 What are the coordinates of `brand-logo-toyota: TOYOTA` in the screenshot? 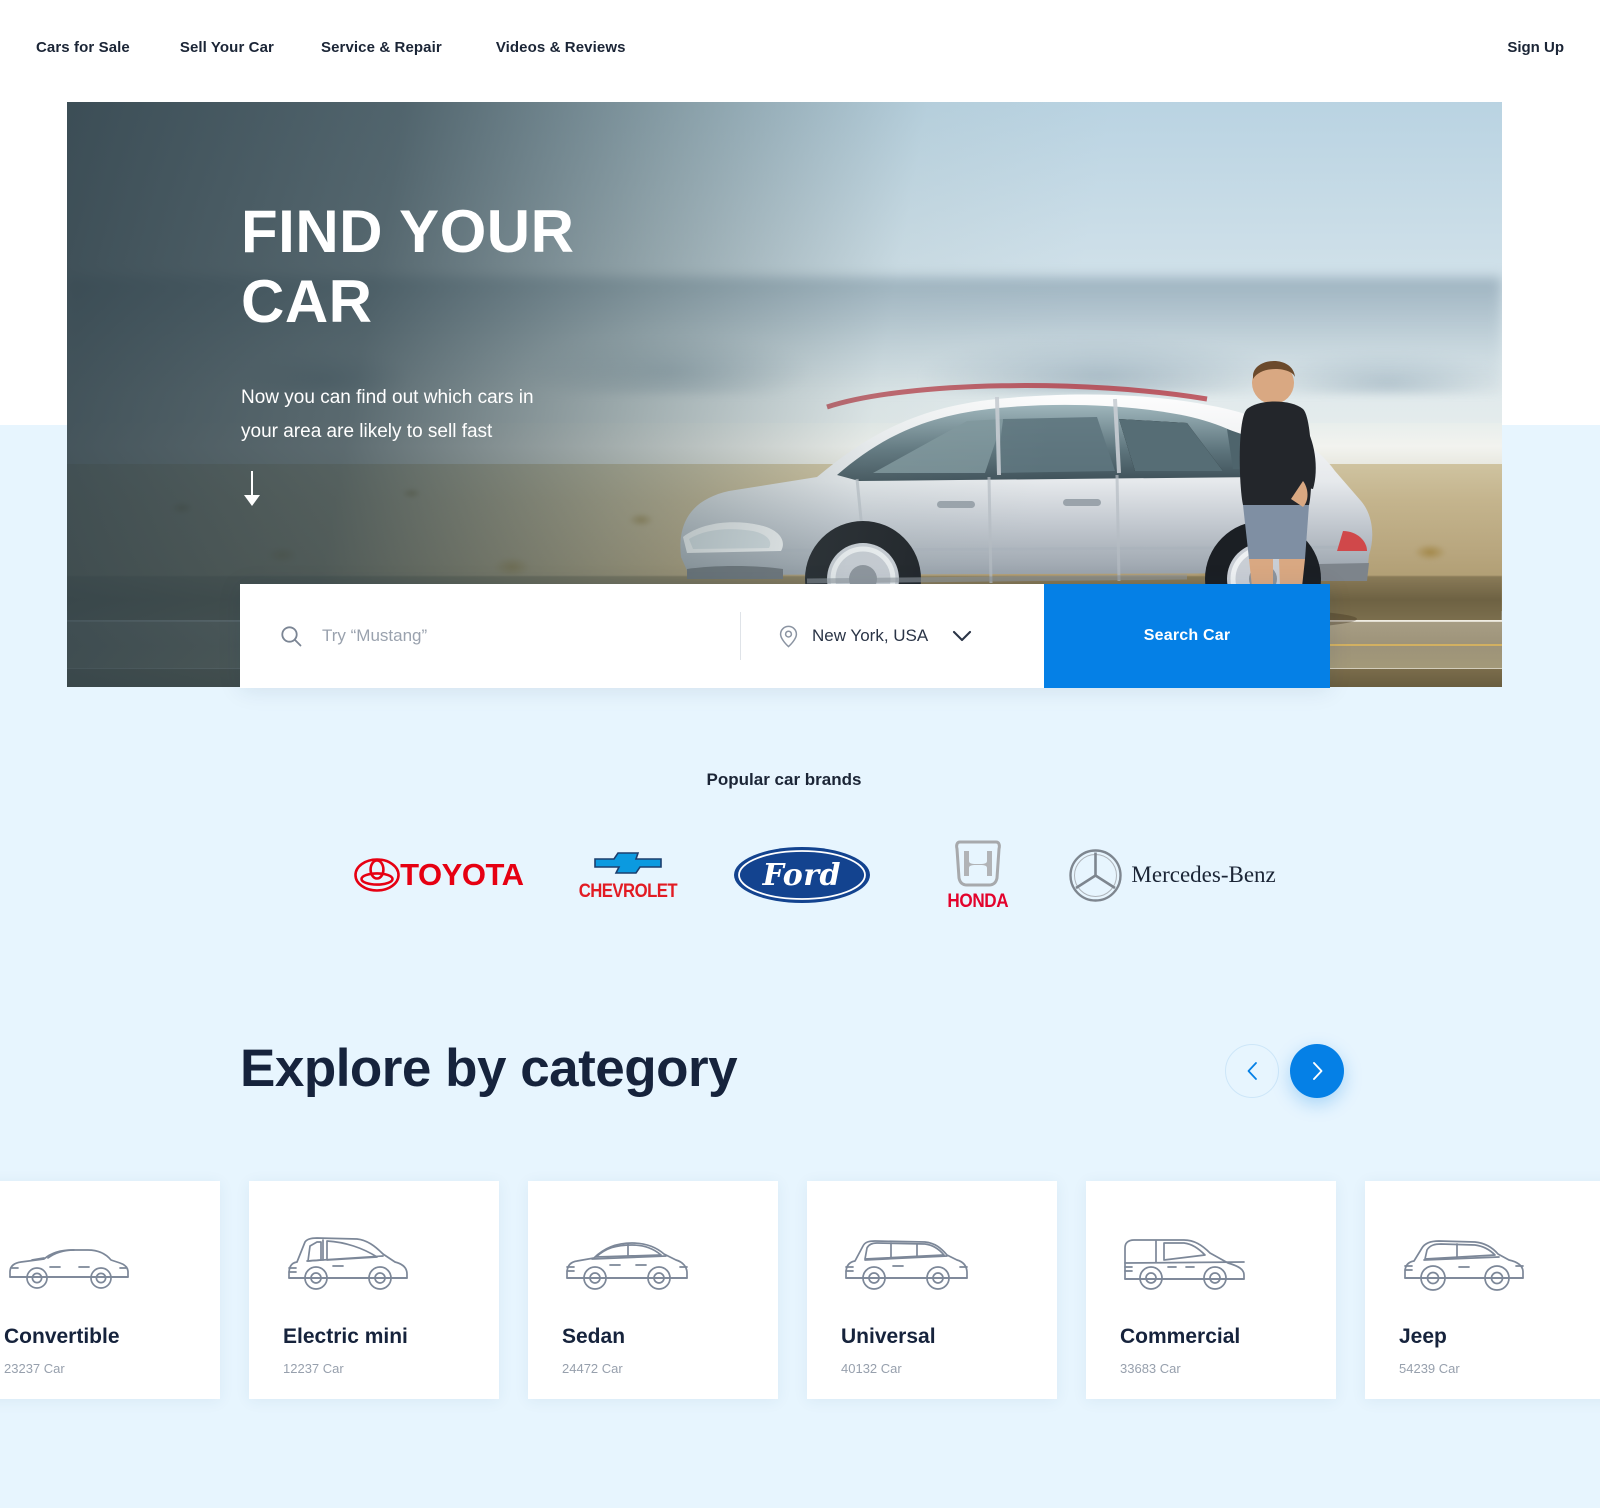 It's located at (439, 875).